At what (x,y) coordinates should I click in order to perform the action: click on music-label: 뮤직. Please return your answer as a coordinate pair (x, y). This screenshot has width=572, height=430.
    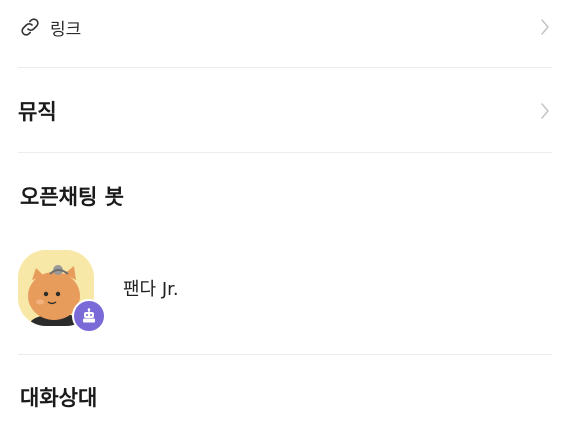
    Looking at the image, I should click on (37, 112).